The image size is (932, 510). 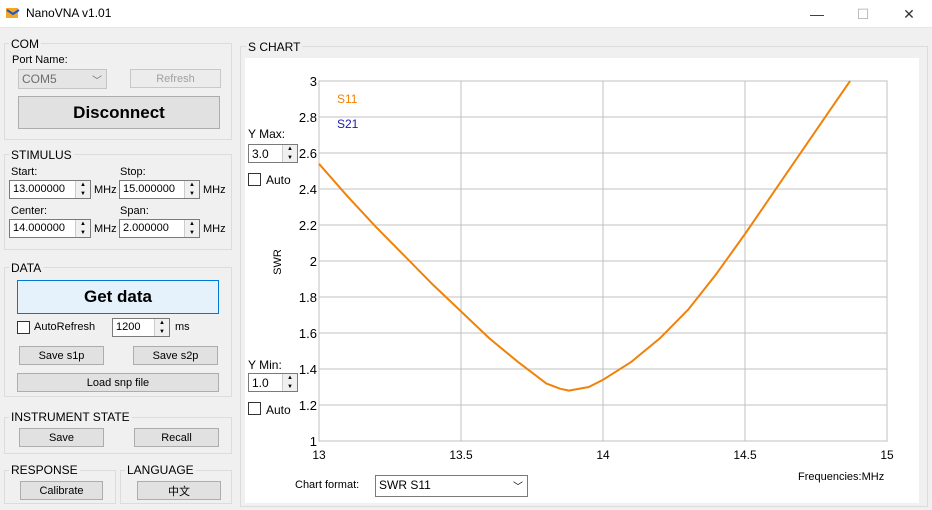 What do you see at coordinates (841, 477) in the screenshot?
I see `frequencies-label: Frequencies:MHz` at bounding box center [841, 477].